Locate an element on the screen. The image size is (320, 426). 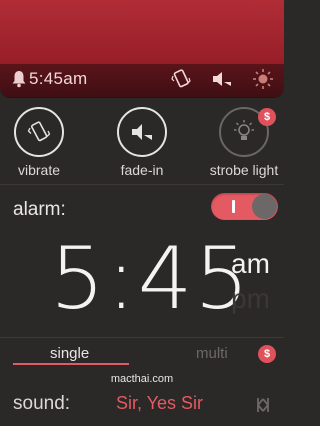
toggle-knob is located at coordinates (264, 206).